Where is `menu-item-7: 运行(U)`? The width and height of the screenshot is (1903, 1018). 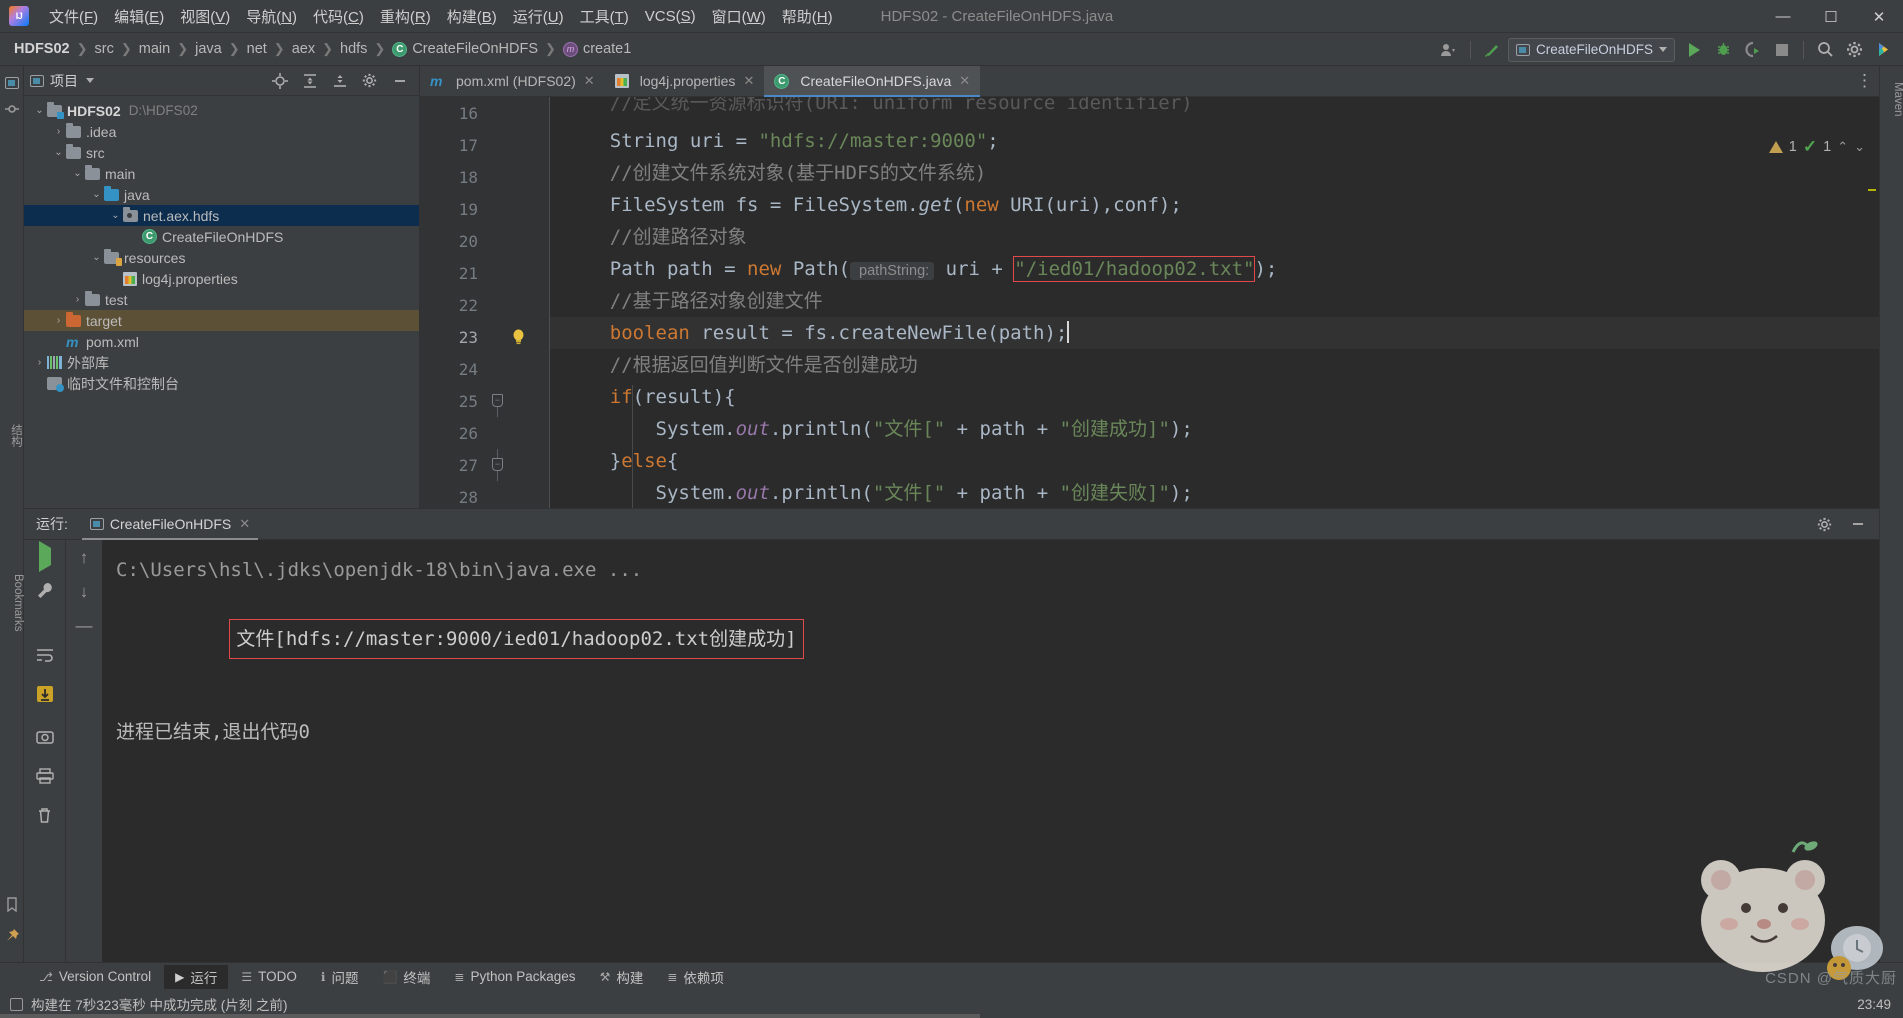 menu-item-7: 运行(U) is located at coordinates (538, 16).